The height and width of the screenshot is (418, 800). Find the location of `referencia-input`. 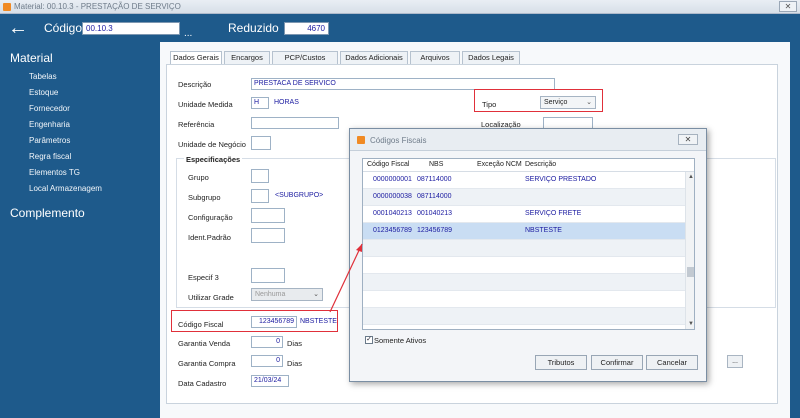

referencia-input is located at coordinates (295, 123).